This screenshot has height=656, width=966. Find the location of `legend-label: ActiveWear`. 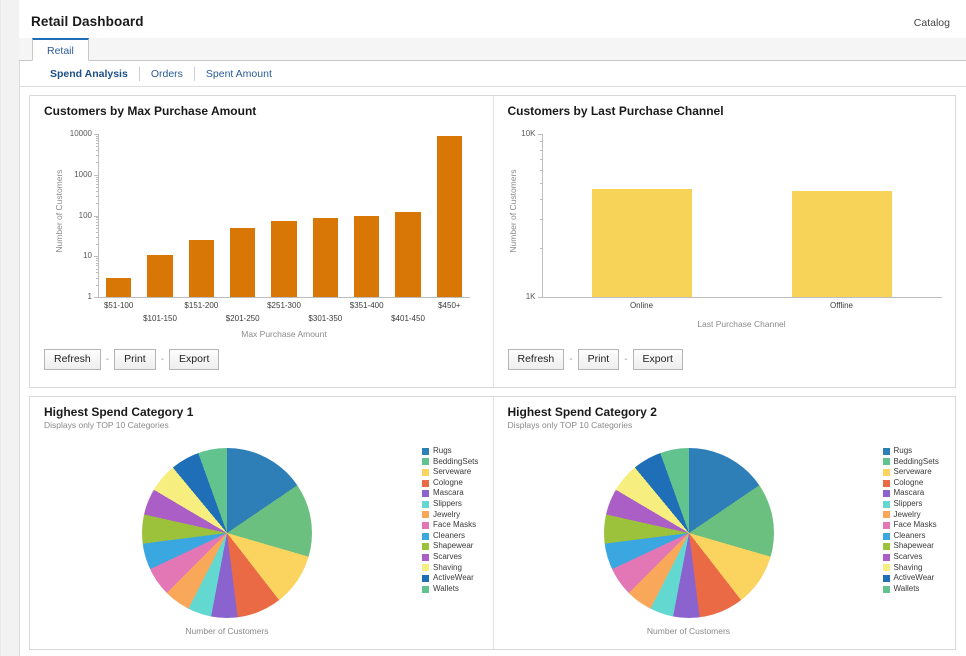

legend-label: ActiveWear is located at coordinates (453, 578).